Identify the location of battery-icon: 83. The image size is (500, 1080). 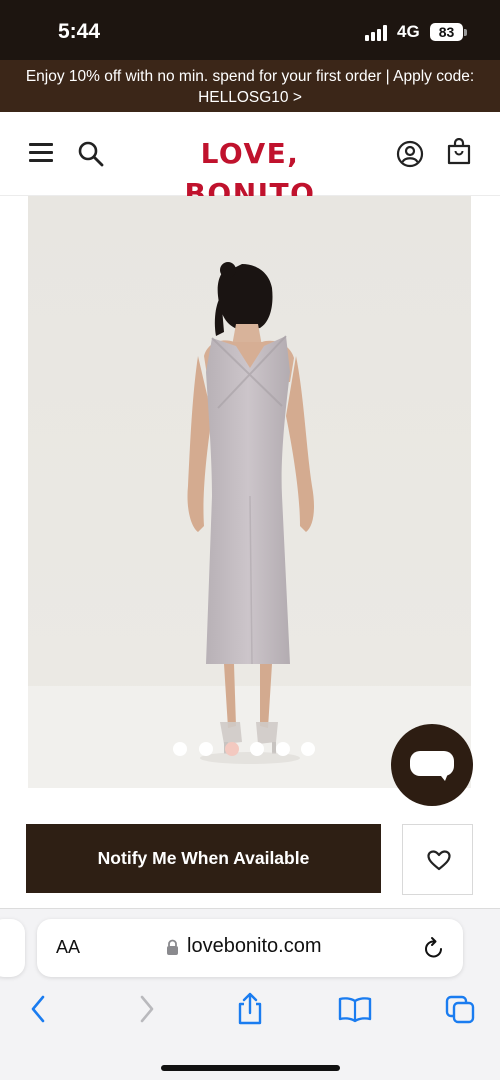
(446, 32).